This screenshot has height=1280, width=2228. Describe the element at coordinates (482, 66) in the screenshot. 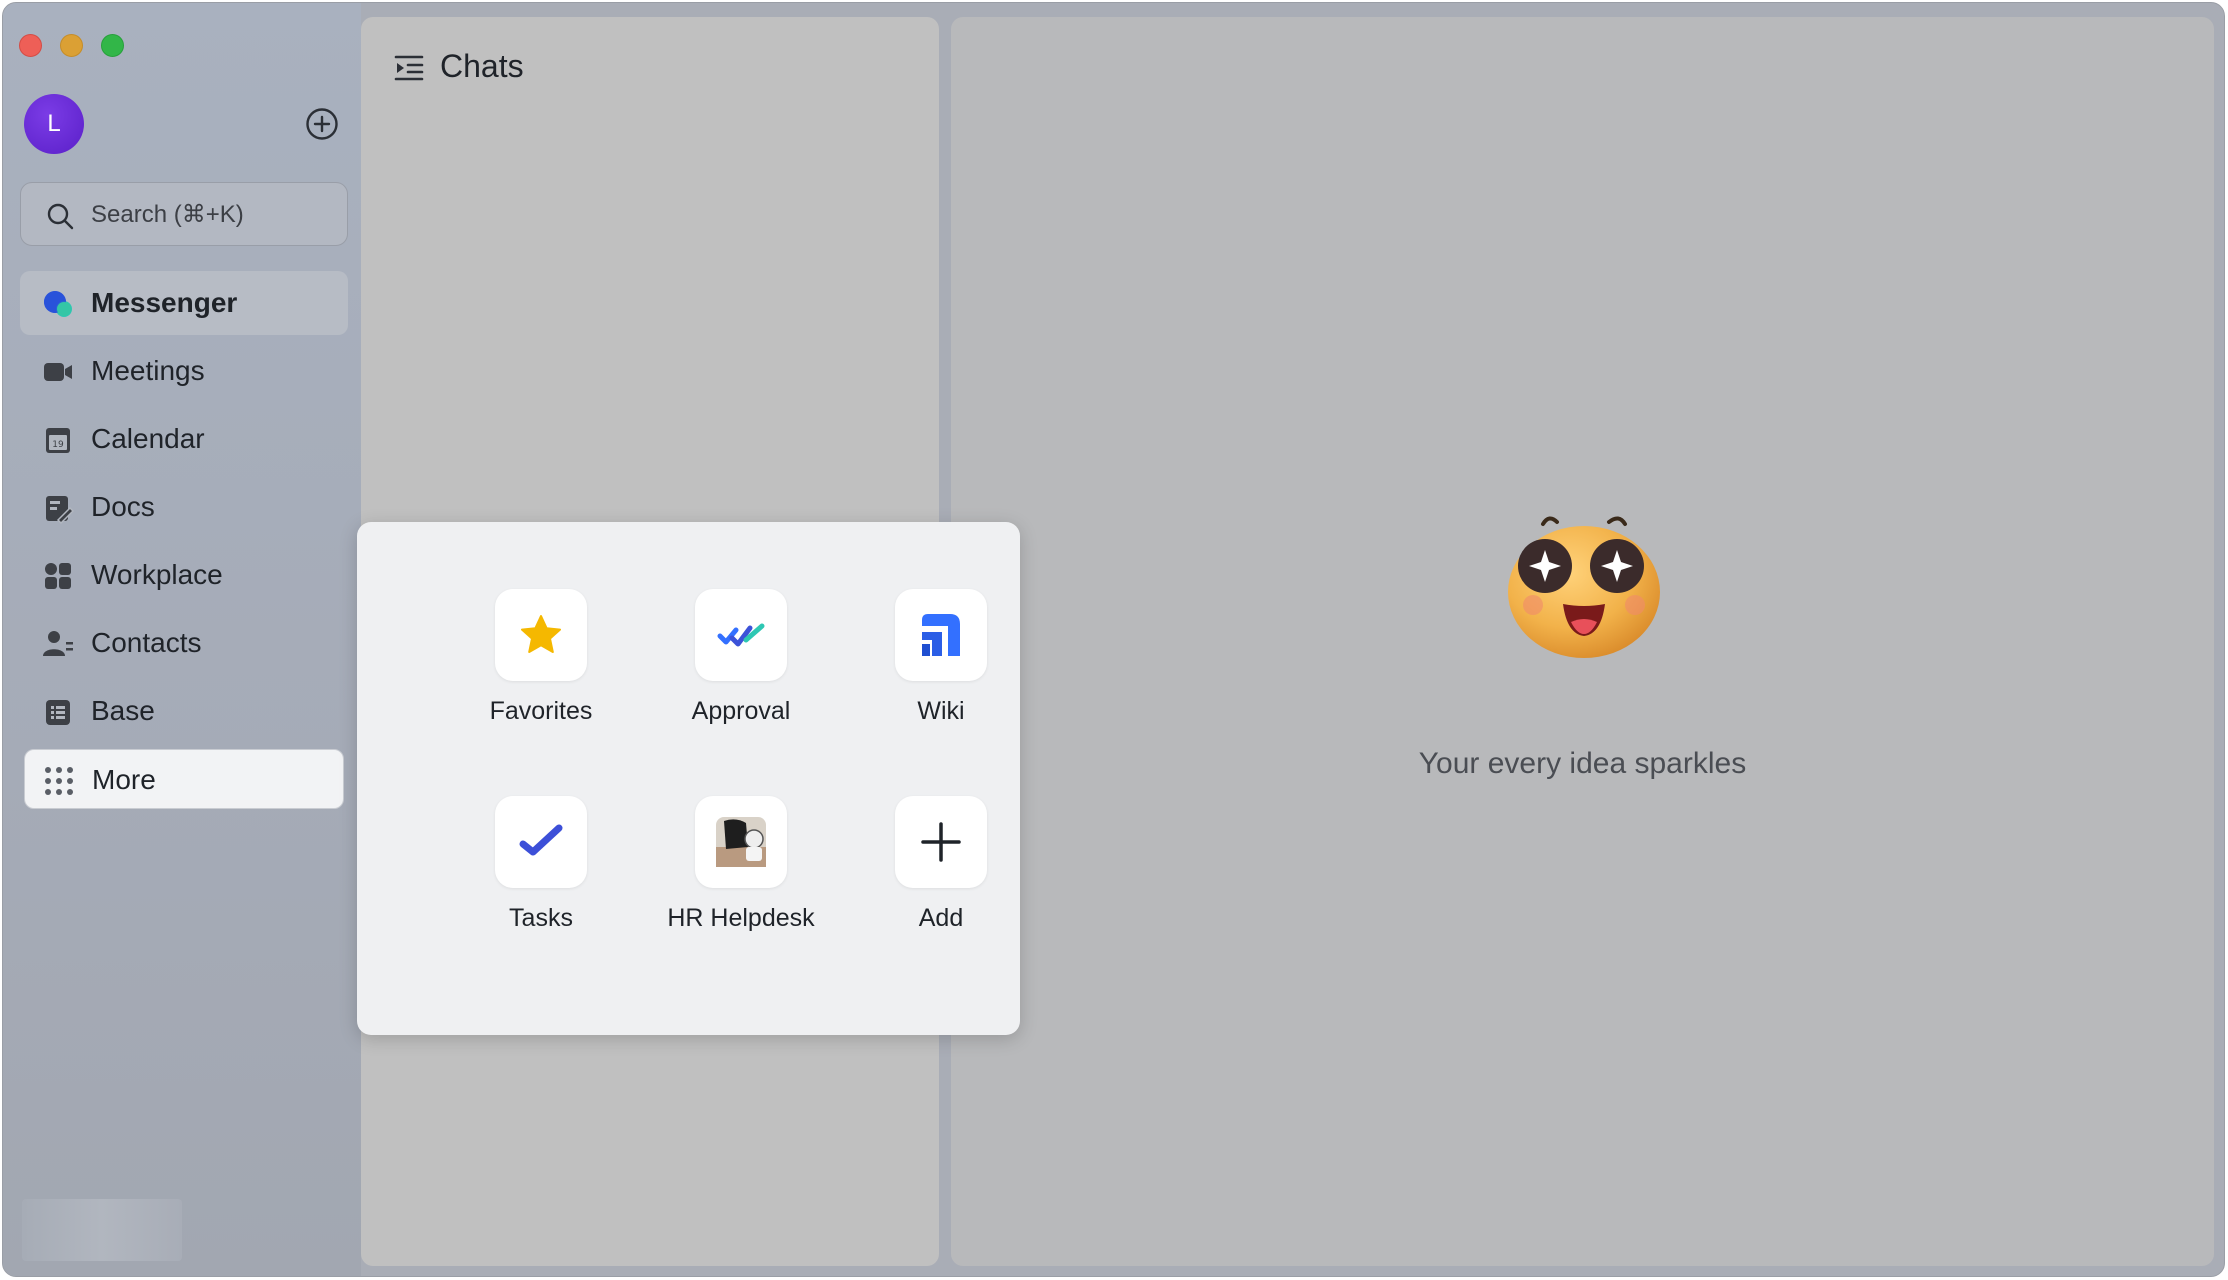

I see `chats-title: Chats` at that location.